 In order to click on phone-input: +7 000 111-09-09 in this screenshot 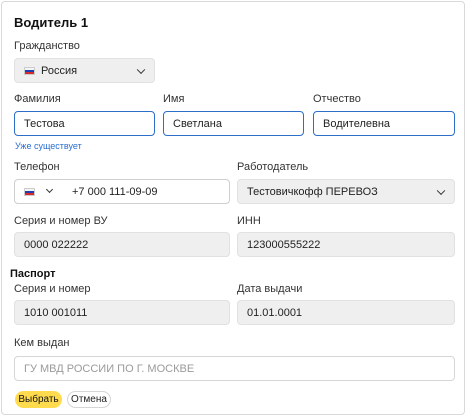, I will do `click(122, 191)`.